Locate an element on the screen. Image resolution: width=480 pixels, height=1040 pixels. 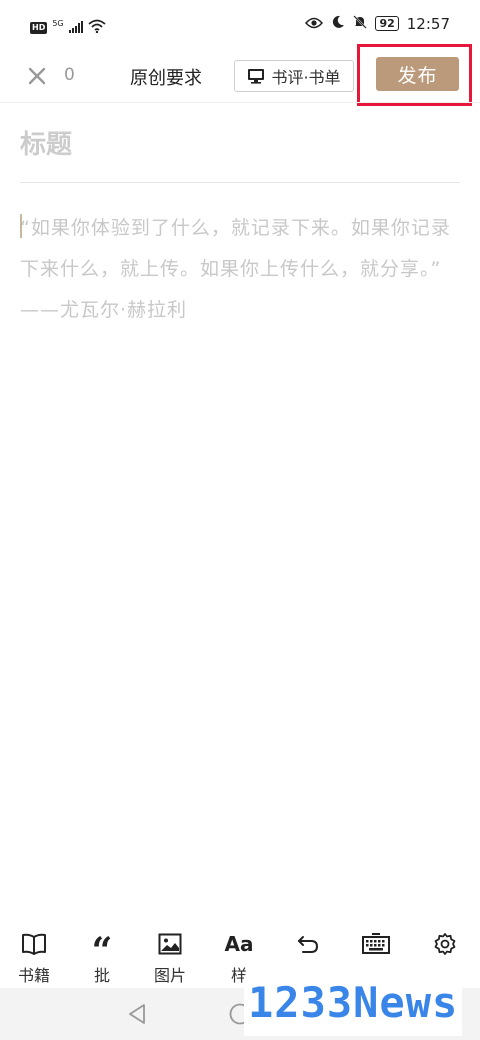
monitor-icon is located at coordinates (256, 76).